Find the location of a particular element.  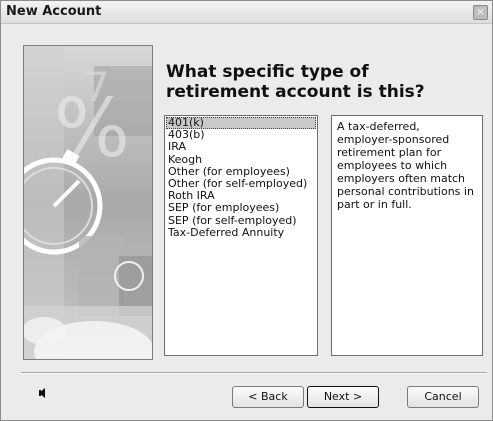

list-item: SEP (for employees) is located at coordinates (241, 208).